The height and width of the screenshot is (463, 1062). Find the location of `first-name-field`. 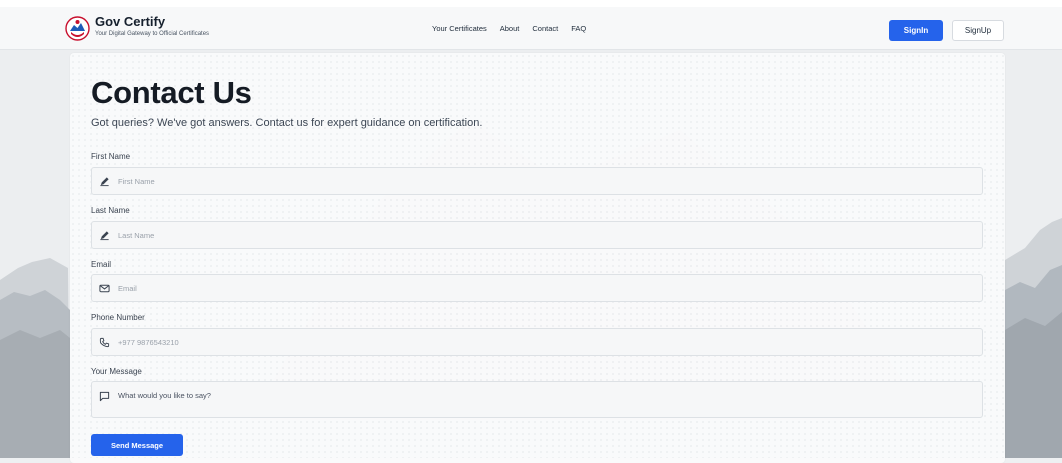

first-name-field is located at coordinates (537, 181).